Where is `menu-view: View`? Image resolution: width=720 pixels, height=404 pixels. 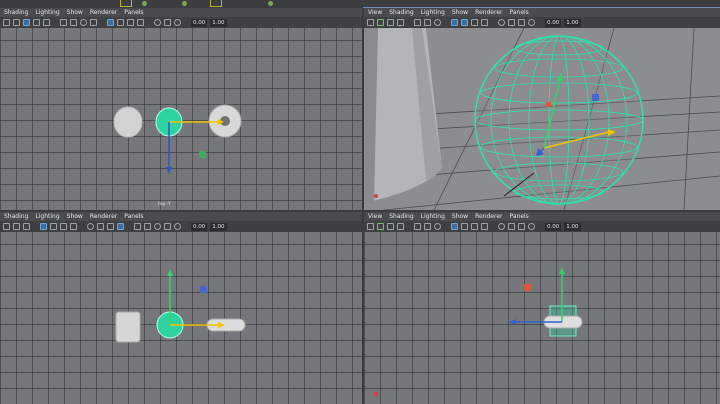 menu-view: View is located at coordinates (375, 12).